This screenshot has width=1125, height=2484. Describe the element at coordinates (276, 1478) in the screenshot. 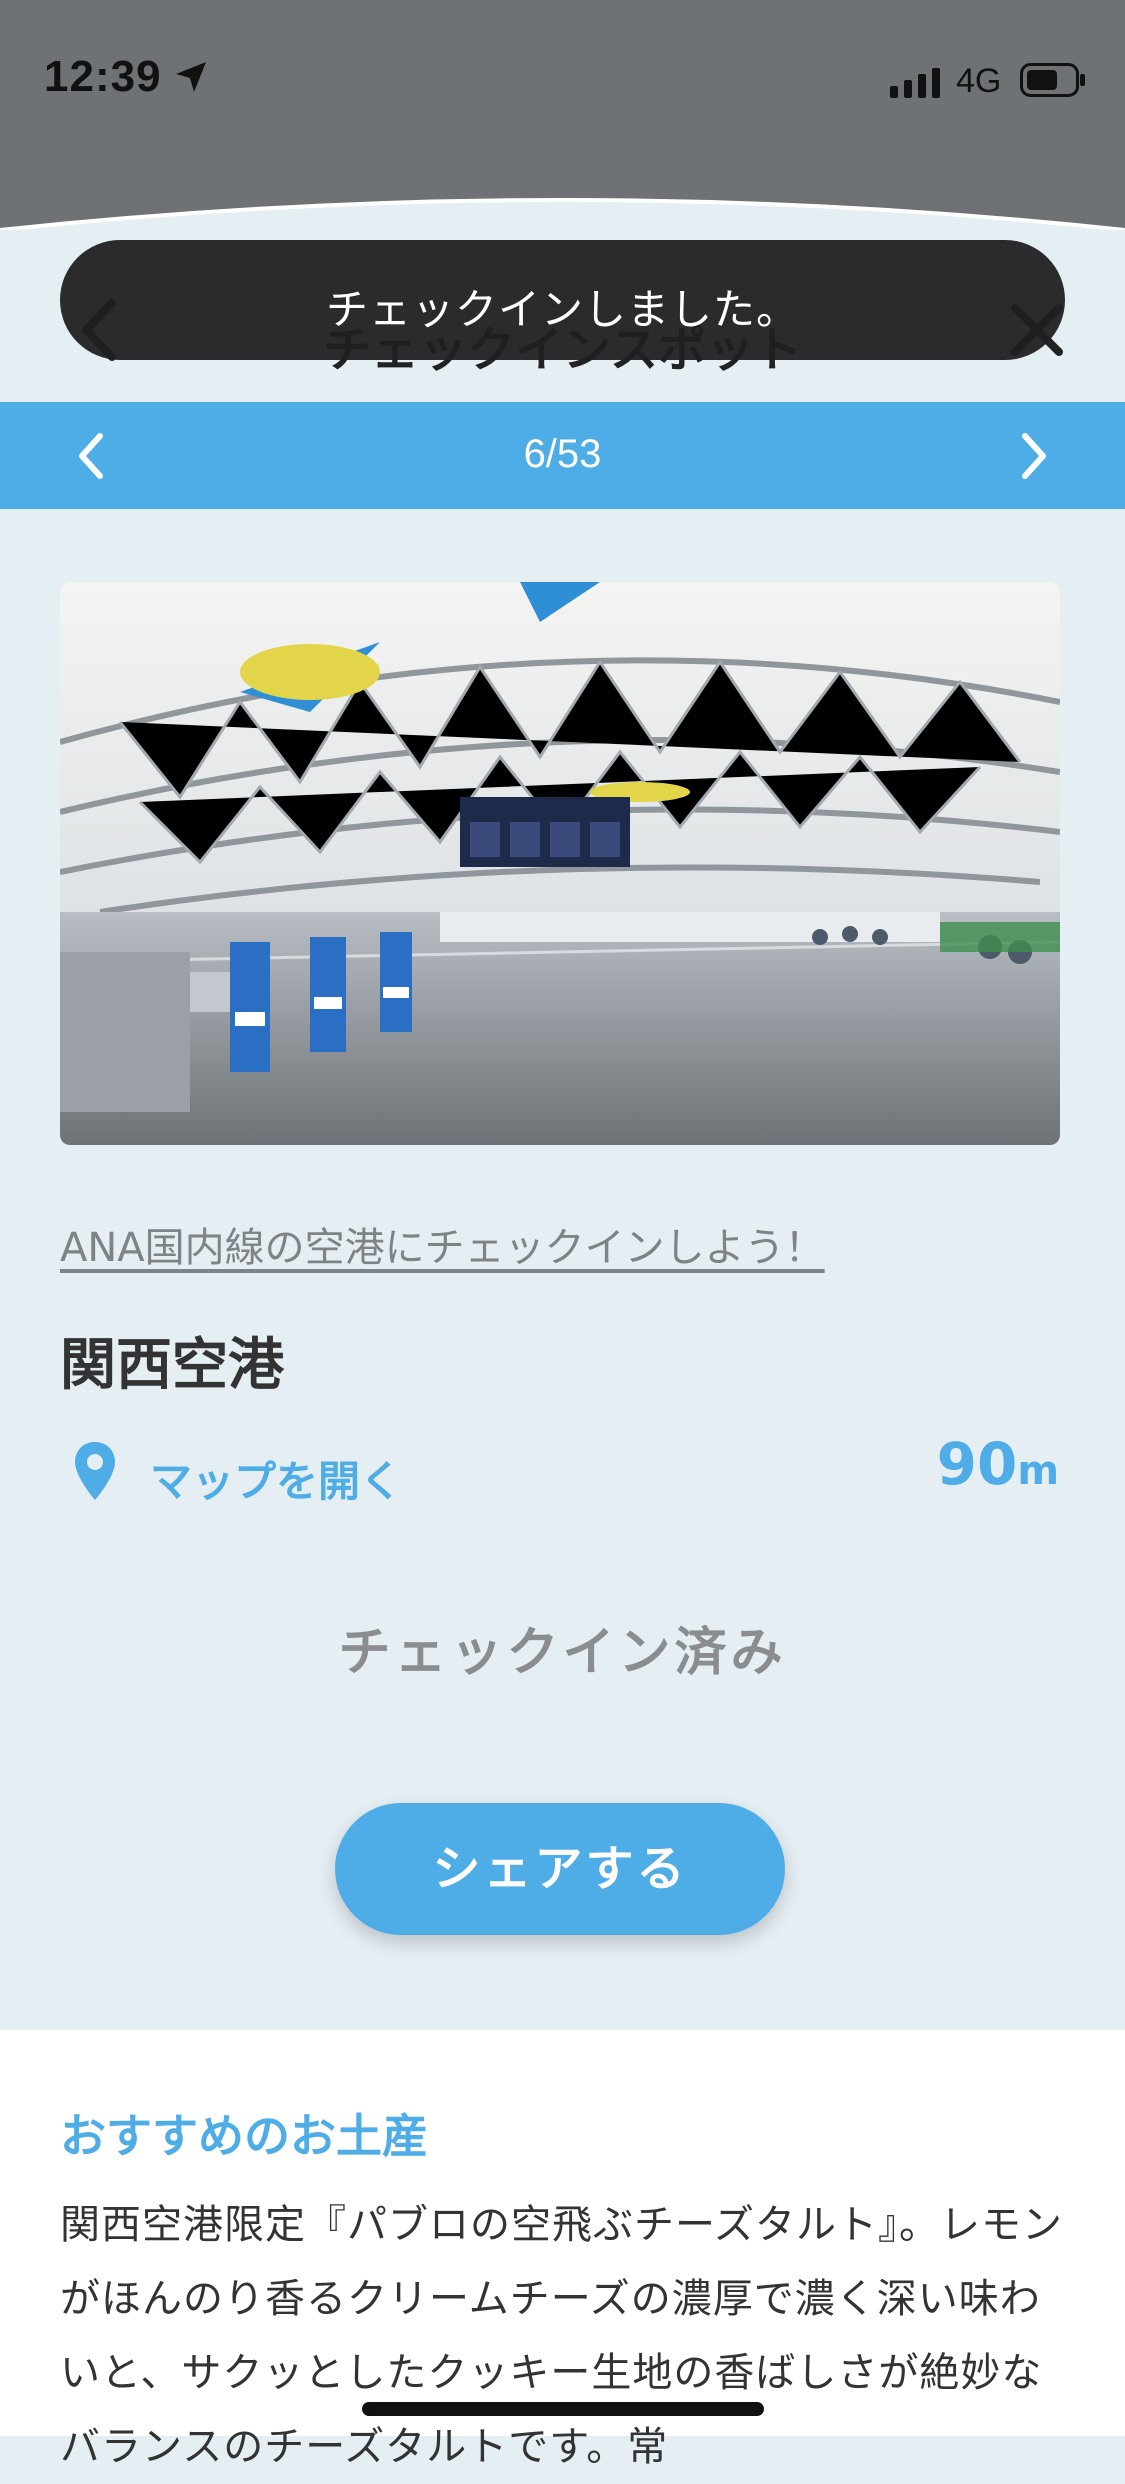

I see `open-map-link: マップを開く` at that location.